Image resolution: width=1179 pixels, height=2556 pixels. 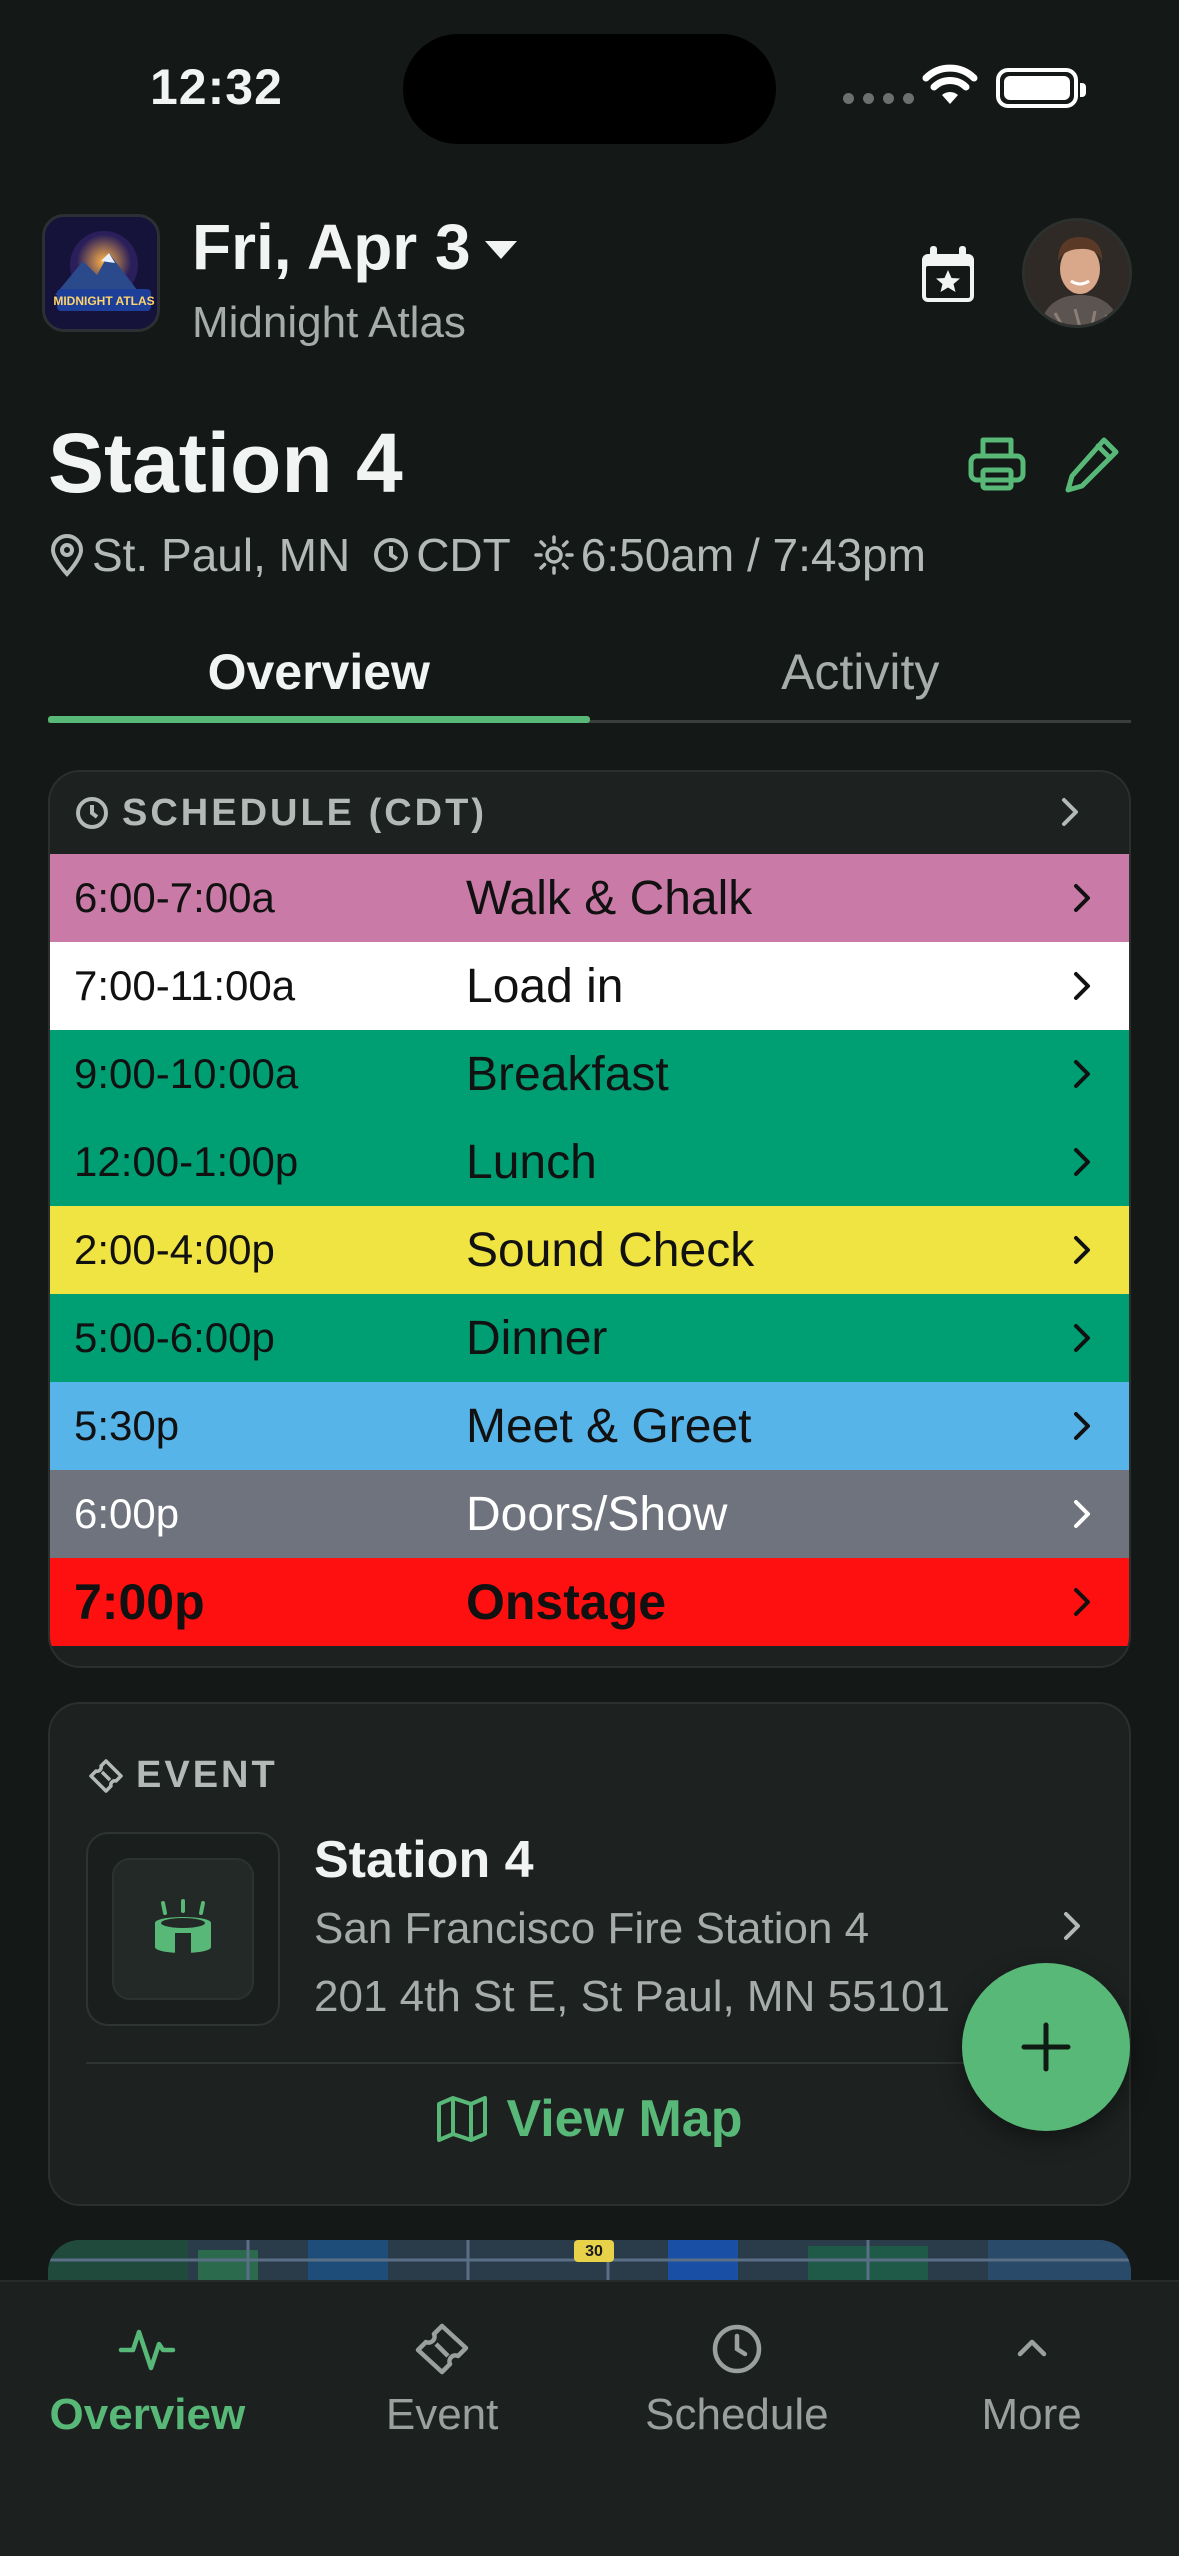 I want to click on date-label: Fri, Apr 3, so click(x=331, y=247).